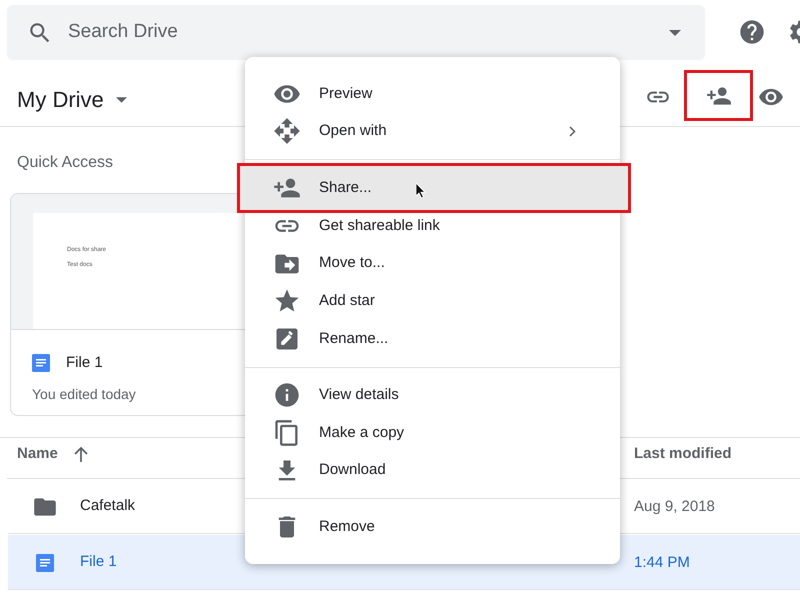 Image resolution: width=800 pixels, height=602 pixels. What do you see at coordinates (84, 394) in the screenshot?
I see `card-subtitle: You edited today` at bounding box center [84, 394].